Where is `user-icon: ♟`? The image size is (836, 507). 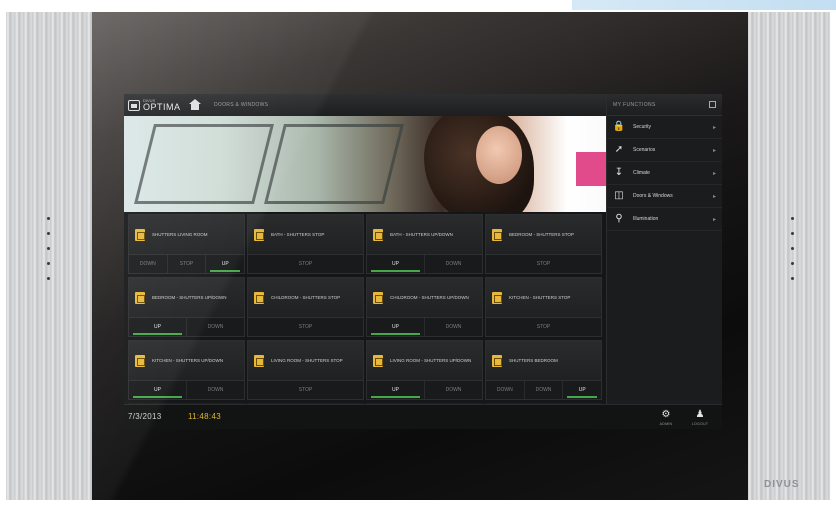
user-icon: ♟ is located at coordinates (700, 414).